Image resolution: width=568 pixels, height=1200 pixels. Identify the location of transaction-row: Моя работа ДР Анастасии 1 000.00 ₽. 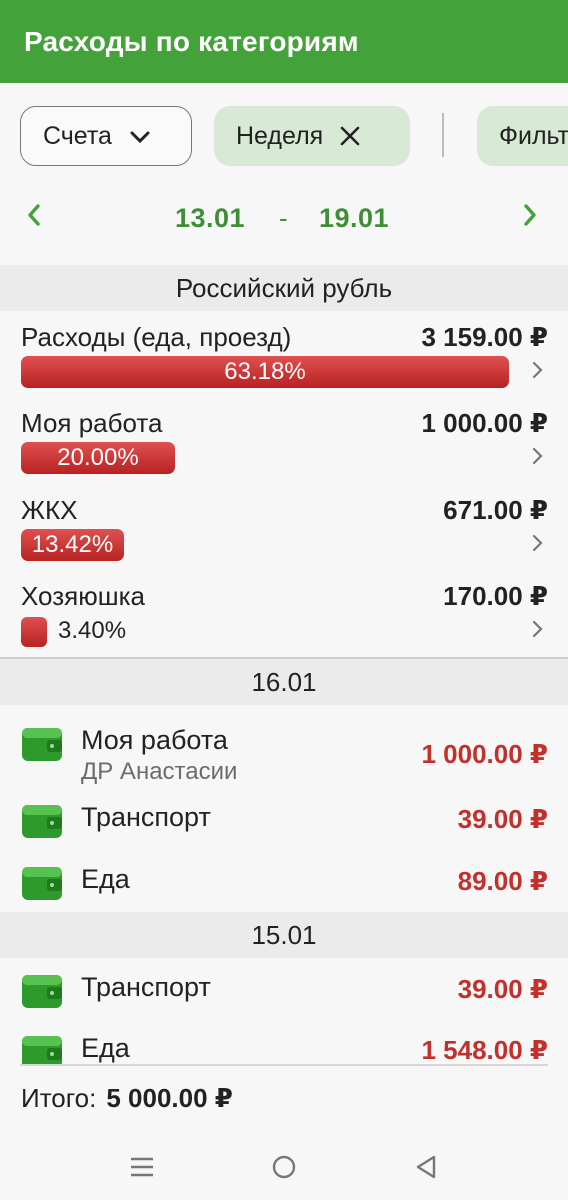
(284, 749).